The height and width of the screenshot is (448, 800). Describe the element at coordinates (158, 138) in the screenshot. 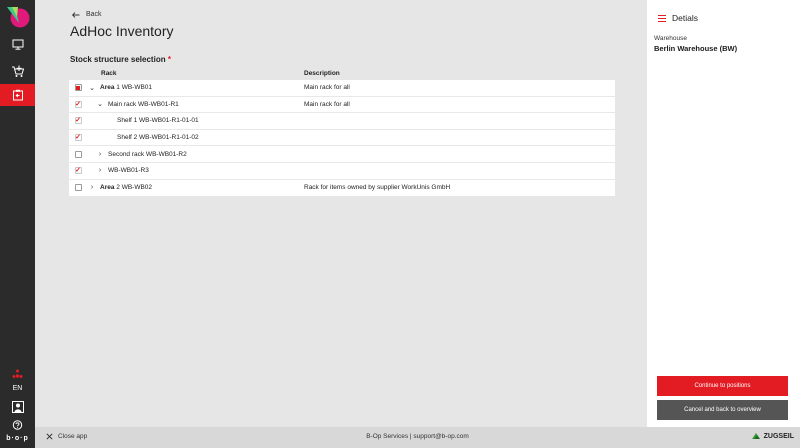

I see `rack-name: Shelf 2 WB-WB01-R1-01-02` at that location.